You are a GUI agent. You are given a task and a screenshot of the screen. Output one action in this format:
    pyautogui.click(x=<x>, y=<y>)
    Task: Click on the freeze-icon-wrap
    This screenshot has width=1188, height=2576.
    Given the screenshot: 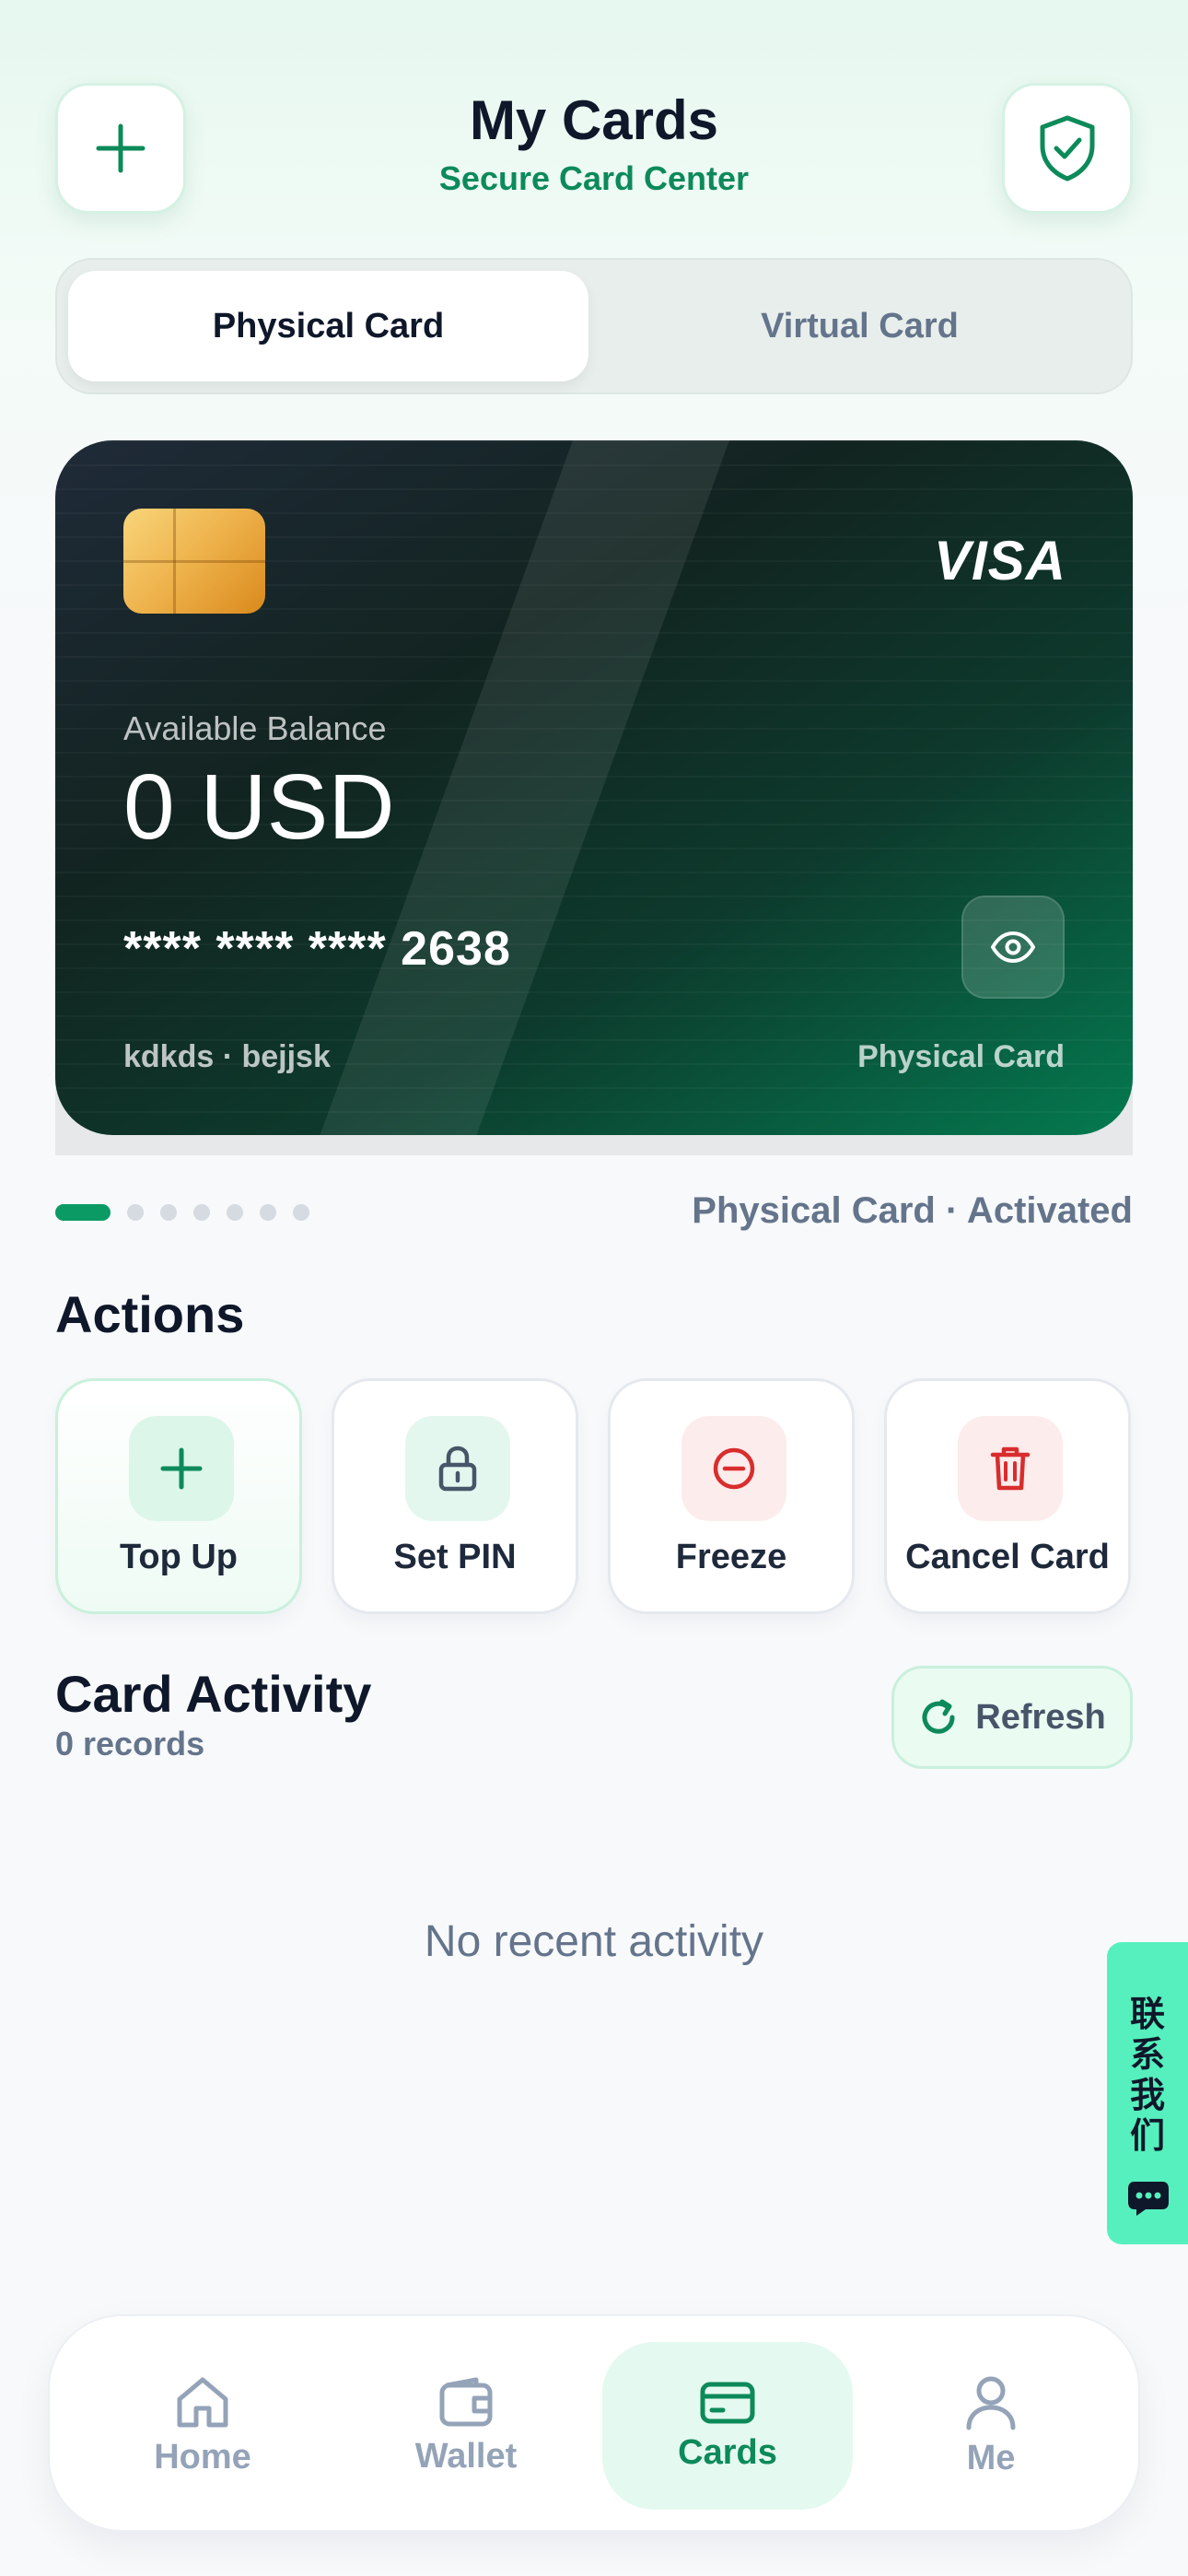 What is the action you would take?
    pyautogui.click(x=733, y=1468)
    